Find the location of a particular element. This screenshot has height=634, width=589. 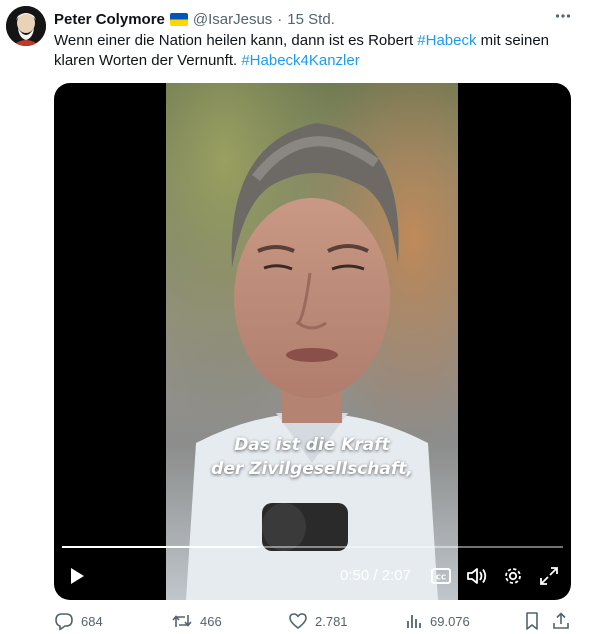

play-icon is located at coordinates (77, 576).